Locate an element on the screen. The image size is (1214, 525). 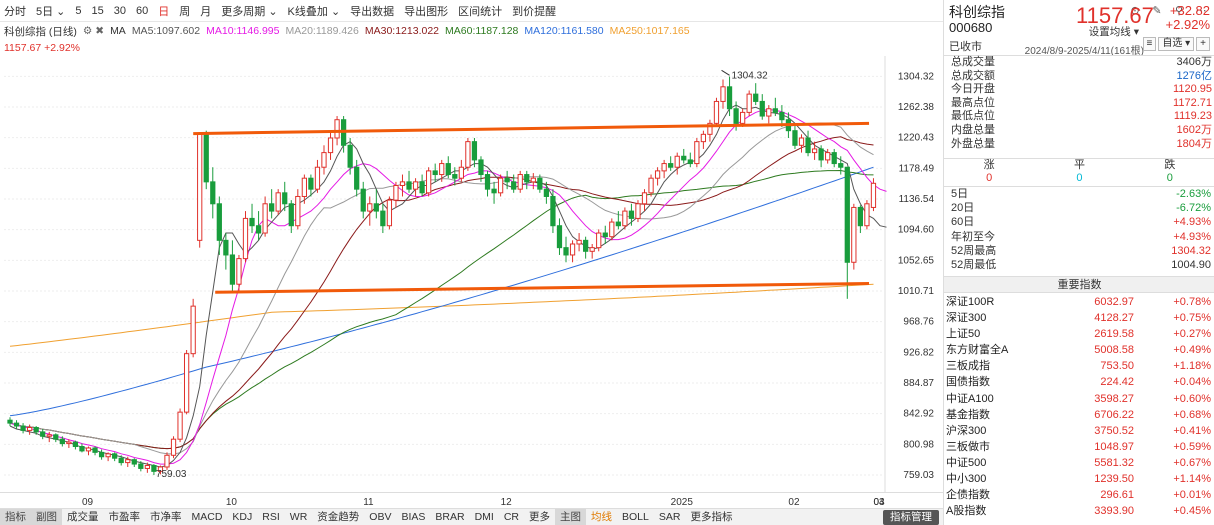
index-row: 深证100R 6032.97 +0.78% is located at coordinates (1079, 302).